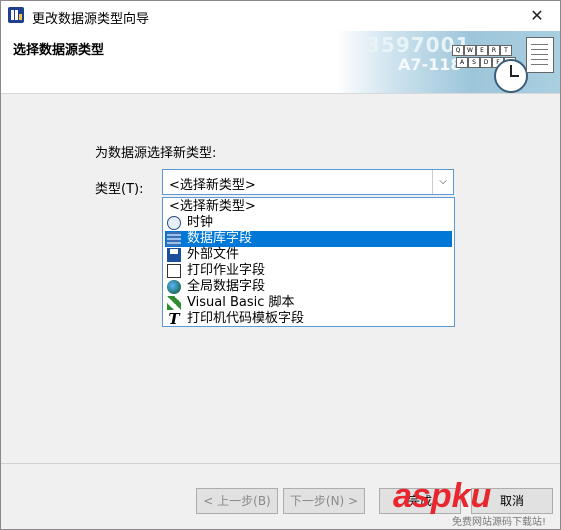 Image resolution: width=561 pixels, height=530 pixels. Describe the element at coordinates (308, 255) in the screenshot. I see `option-external-file: 外部文件` at that location.